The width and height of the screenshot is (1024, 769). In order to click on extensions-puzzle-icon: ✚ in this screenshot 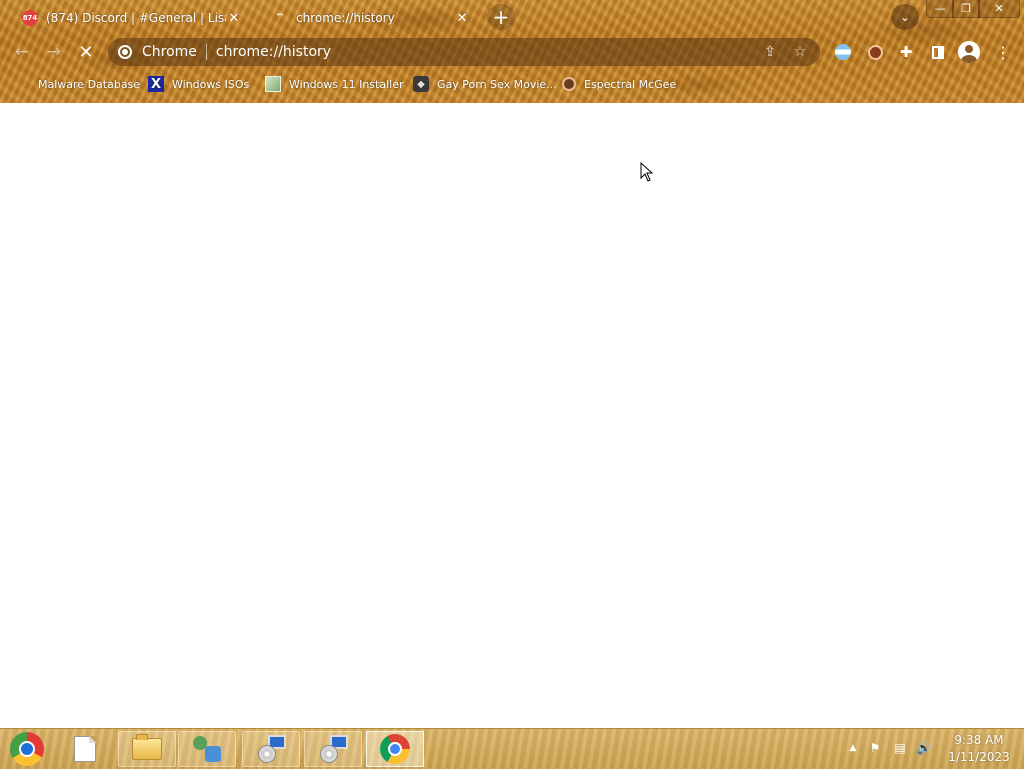, I will do `click(906, 52)`.